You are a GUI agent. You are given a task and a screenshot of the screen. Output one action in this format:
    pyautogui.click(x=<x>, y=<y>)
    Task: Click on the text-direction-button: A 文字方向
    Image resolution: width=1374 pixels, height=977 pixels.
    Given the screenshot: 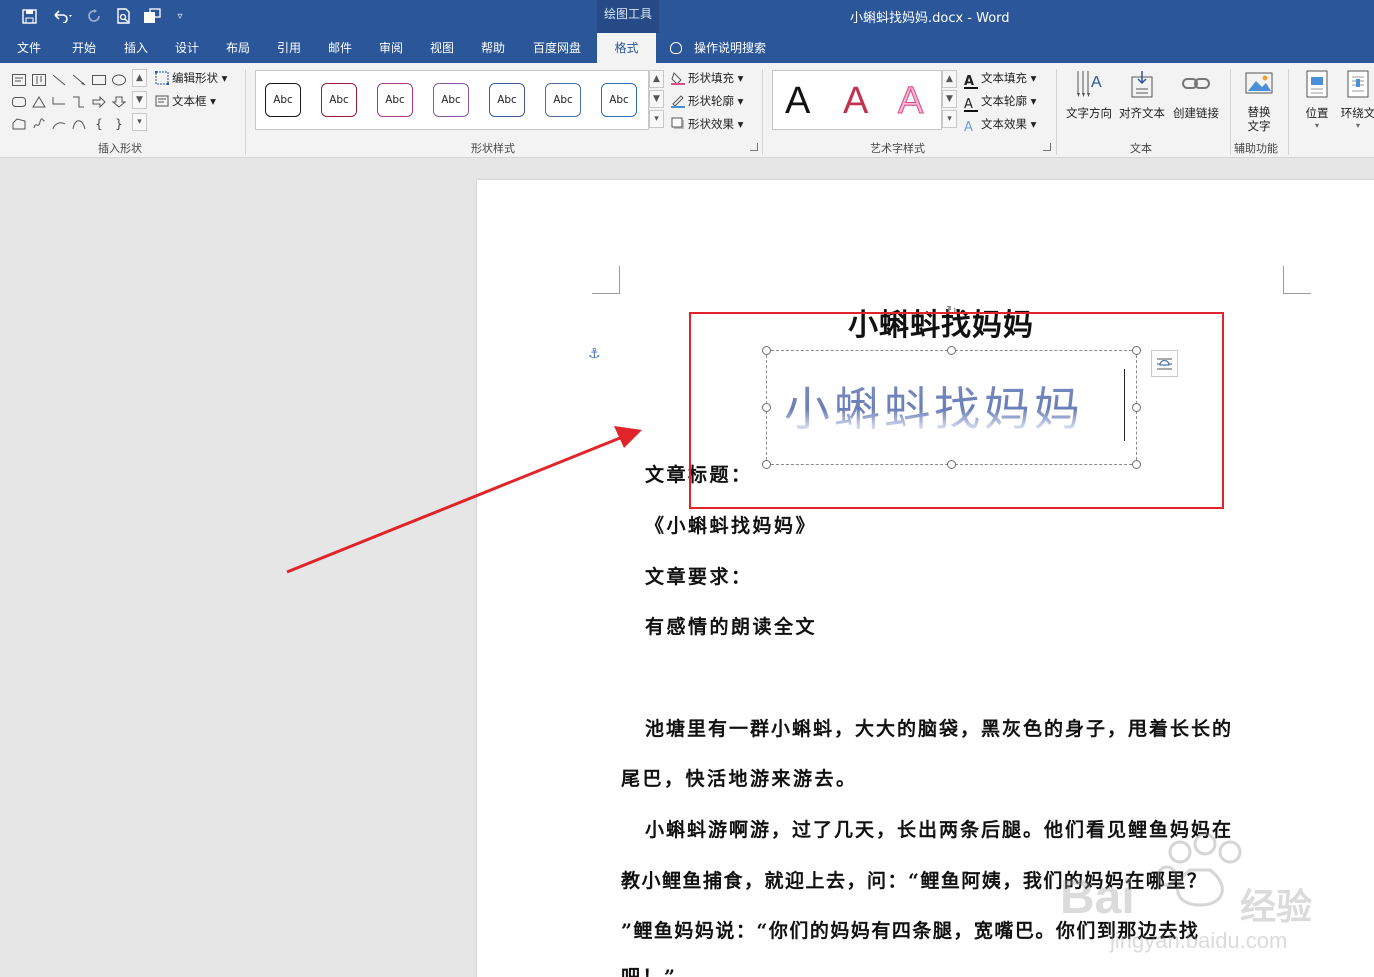 What is the action you would take?
    pyautogui.click(x=1089, y=95)
    